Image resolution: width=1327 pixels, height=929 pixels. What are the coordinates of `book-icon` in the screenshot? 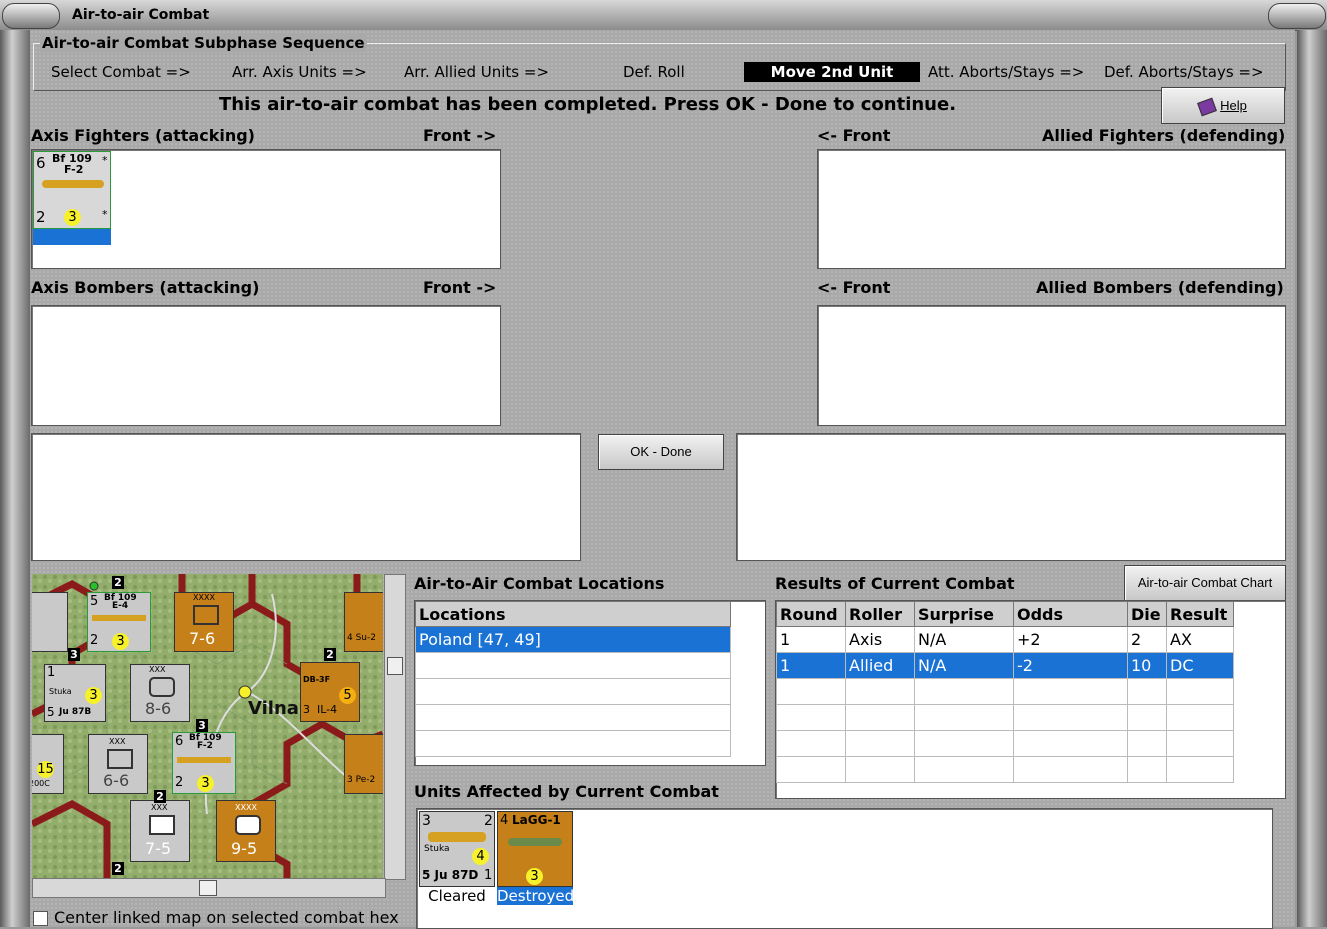 It's located at (1207, 106).